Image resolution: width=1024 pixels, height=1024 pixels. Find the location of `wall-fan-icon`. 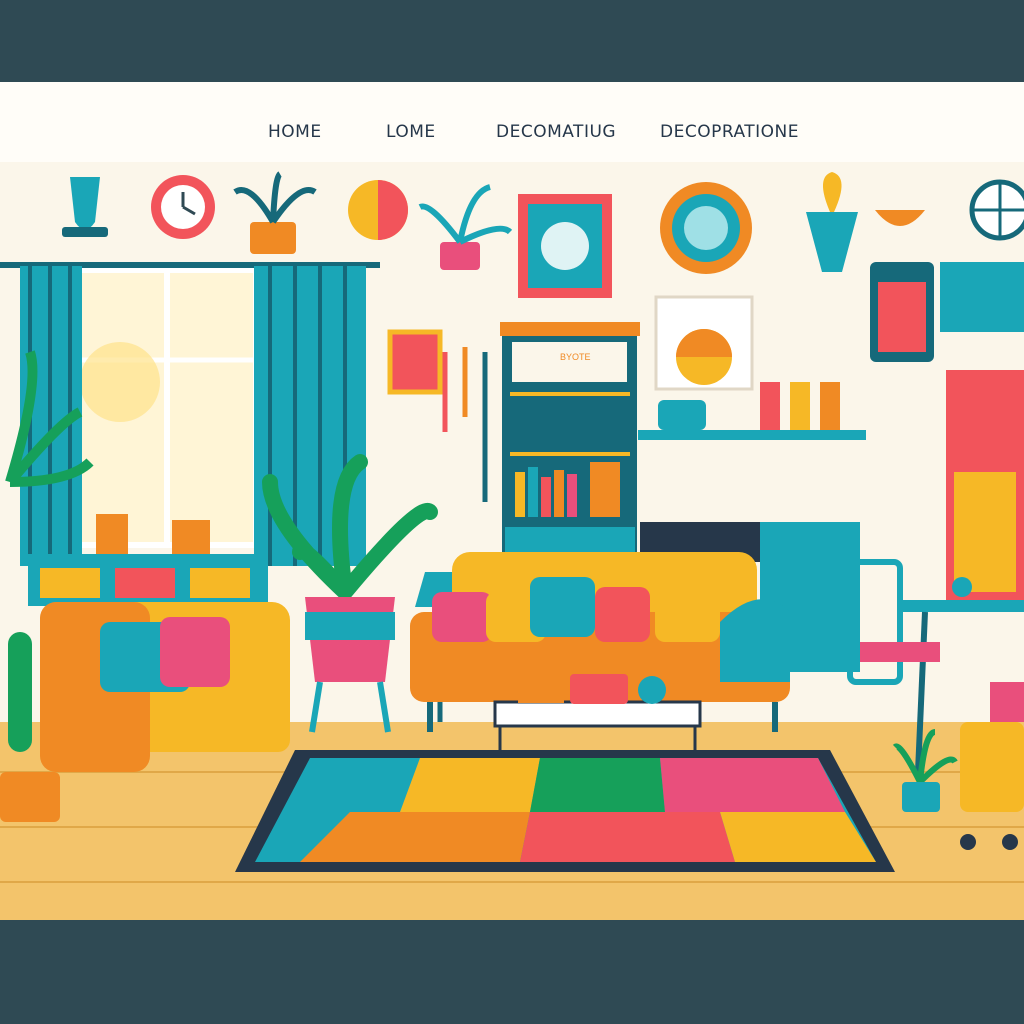

wall-fan-icon is located at coordinates (996, 210).